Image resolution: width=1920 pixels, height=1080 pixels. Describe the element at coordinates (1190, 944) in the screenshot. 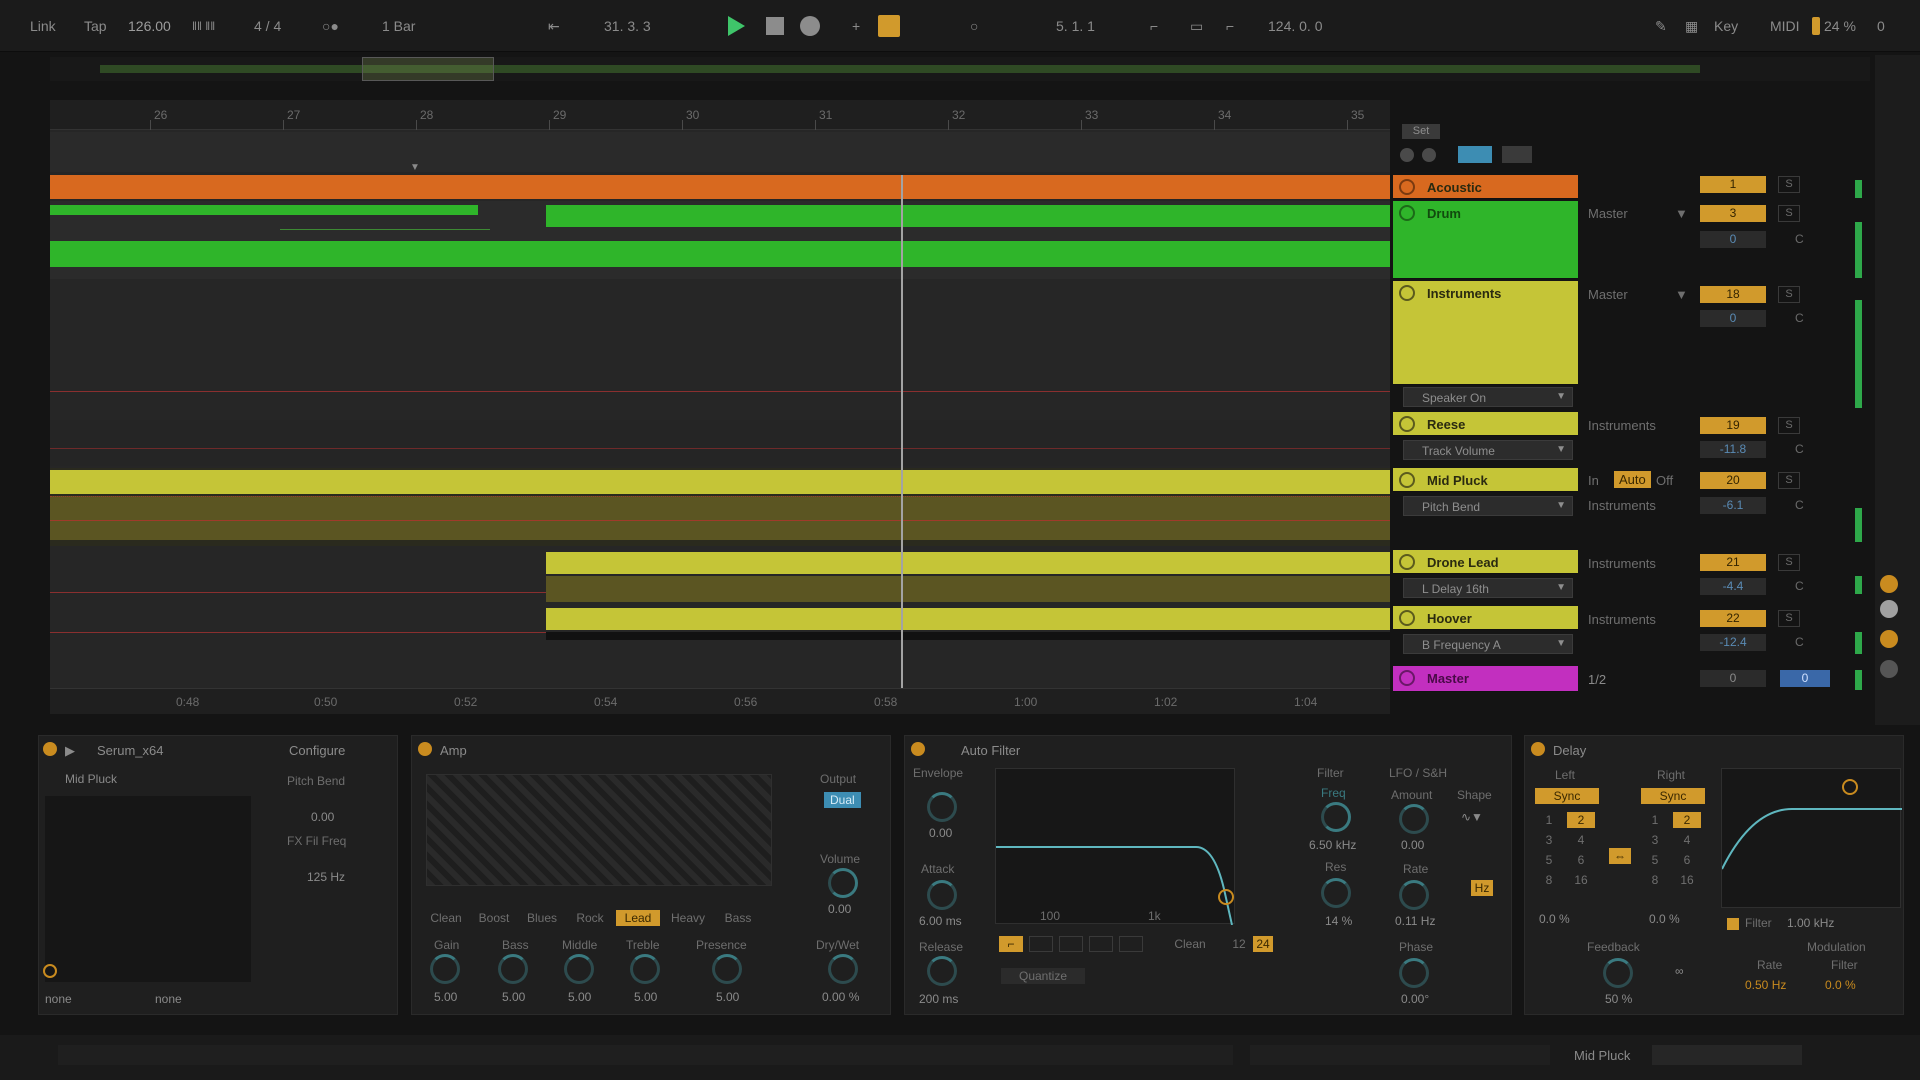

I see `circuit-select: Clean` at that location.